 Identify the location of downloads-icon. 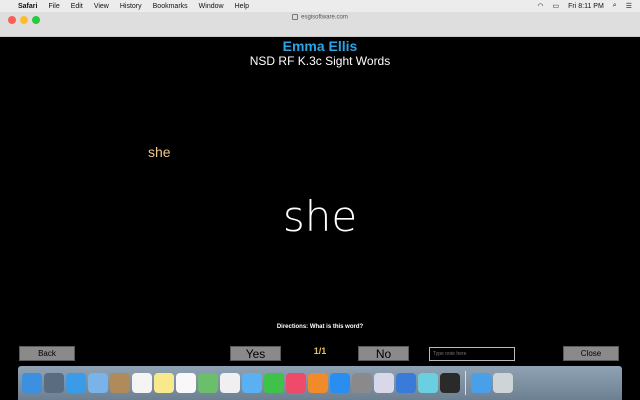
(481, 383).